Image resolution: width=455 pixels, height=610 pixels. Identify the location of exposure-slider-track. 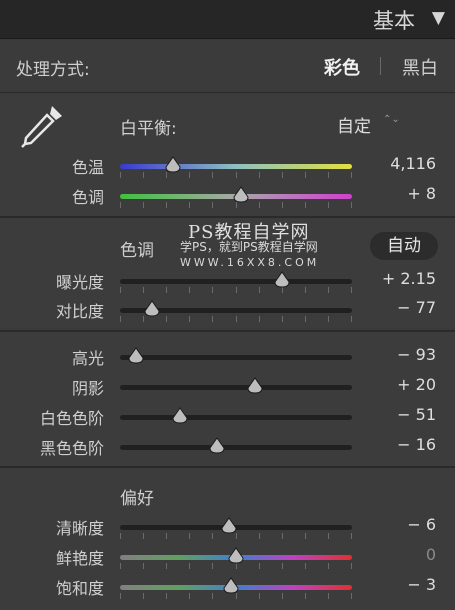
(236, 281).